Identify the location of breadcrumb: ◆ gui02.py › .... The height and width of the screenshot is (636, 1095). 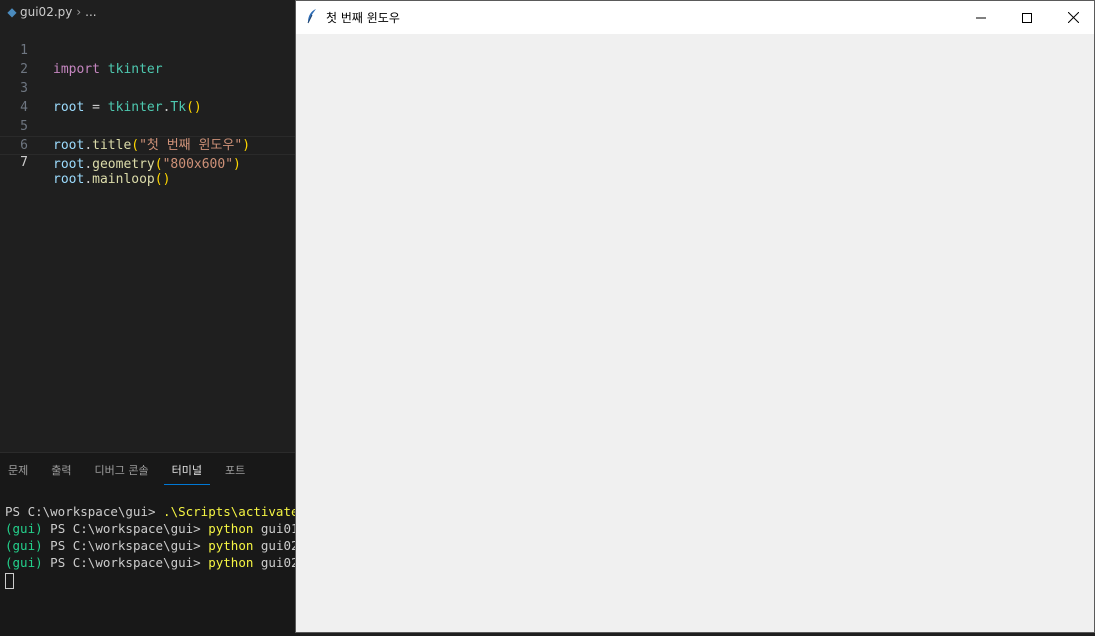
(150, 12).